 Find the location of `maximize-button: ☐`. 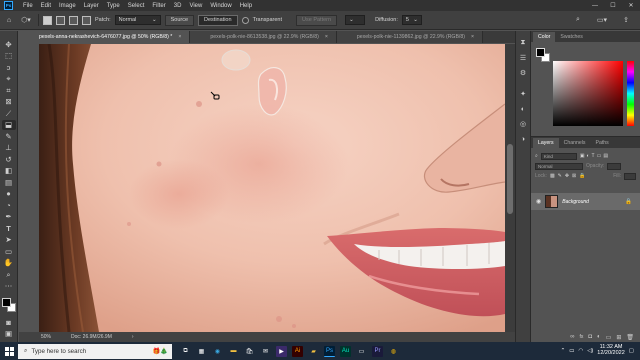

maximize-button: ☐ is located at coordinates (613, 5).